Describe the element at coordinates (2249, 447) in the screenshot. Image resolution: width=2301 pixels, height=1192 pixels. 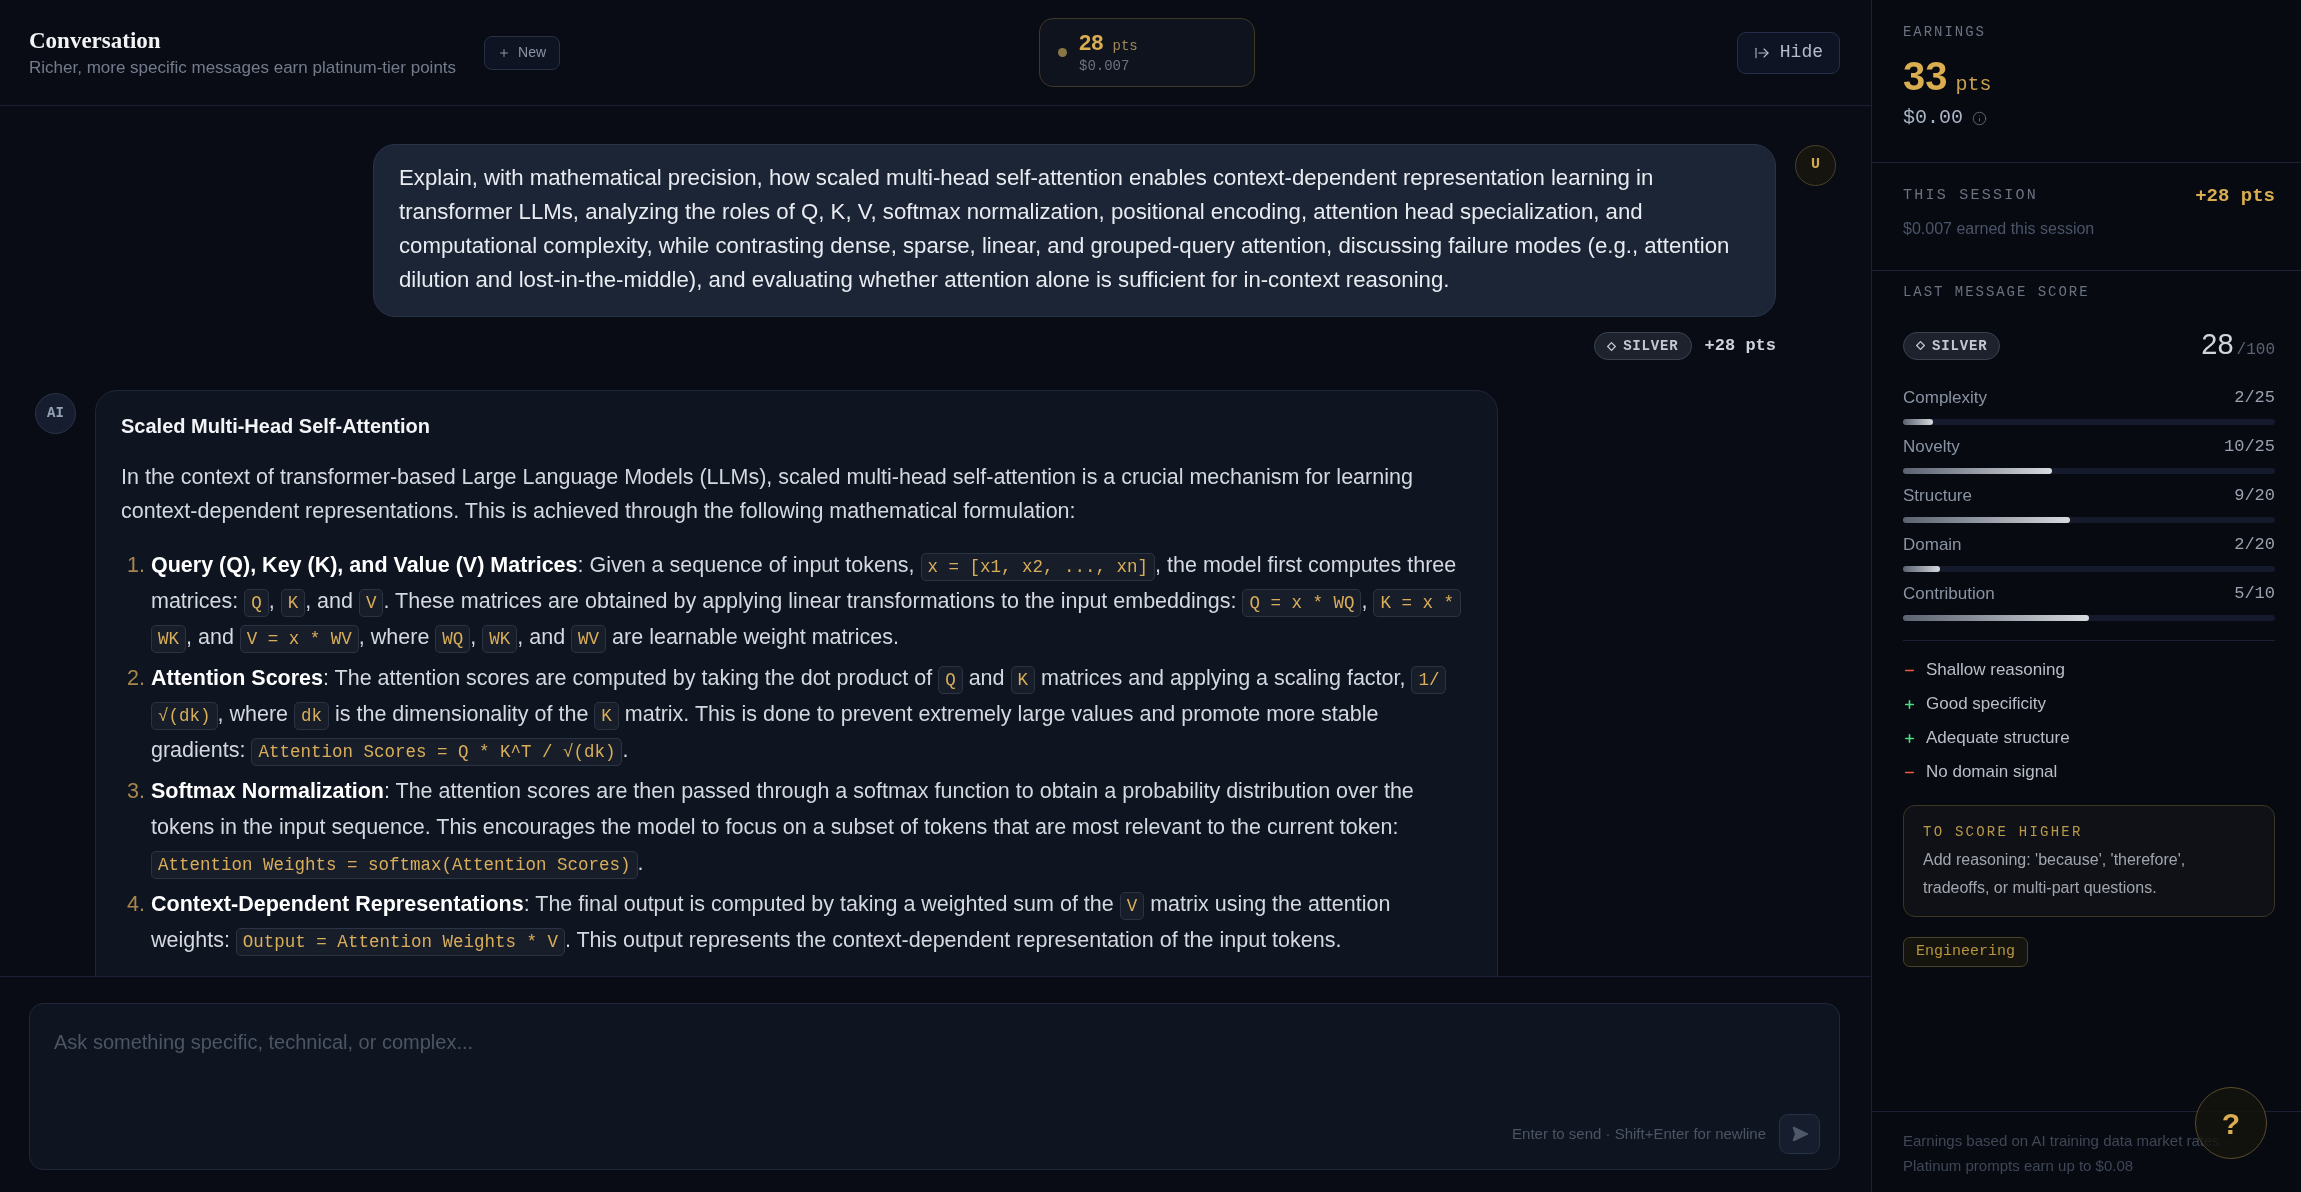
I see `metric-reading: 10/25` at that location.